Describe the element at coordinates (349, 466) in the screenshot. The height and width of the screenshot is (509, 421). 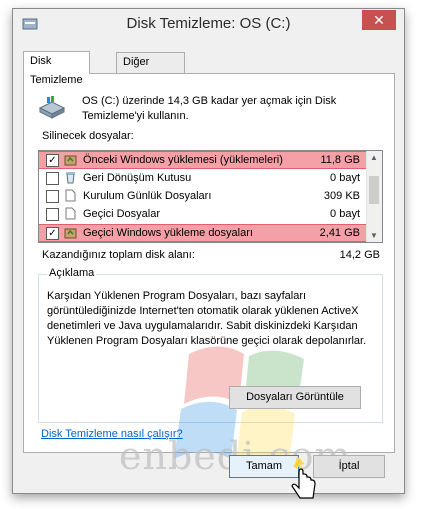
I see `cancel-button: İptal` at that location.